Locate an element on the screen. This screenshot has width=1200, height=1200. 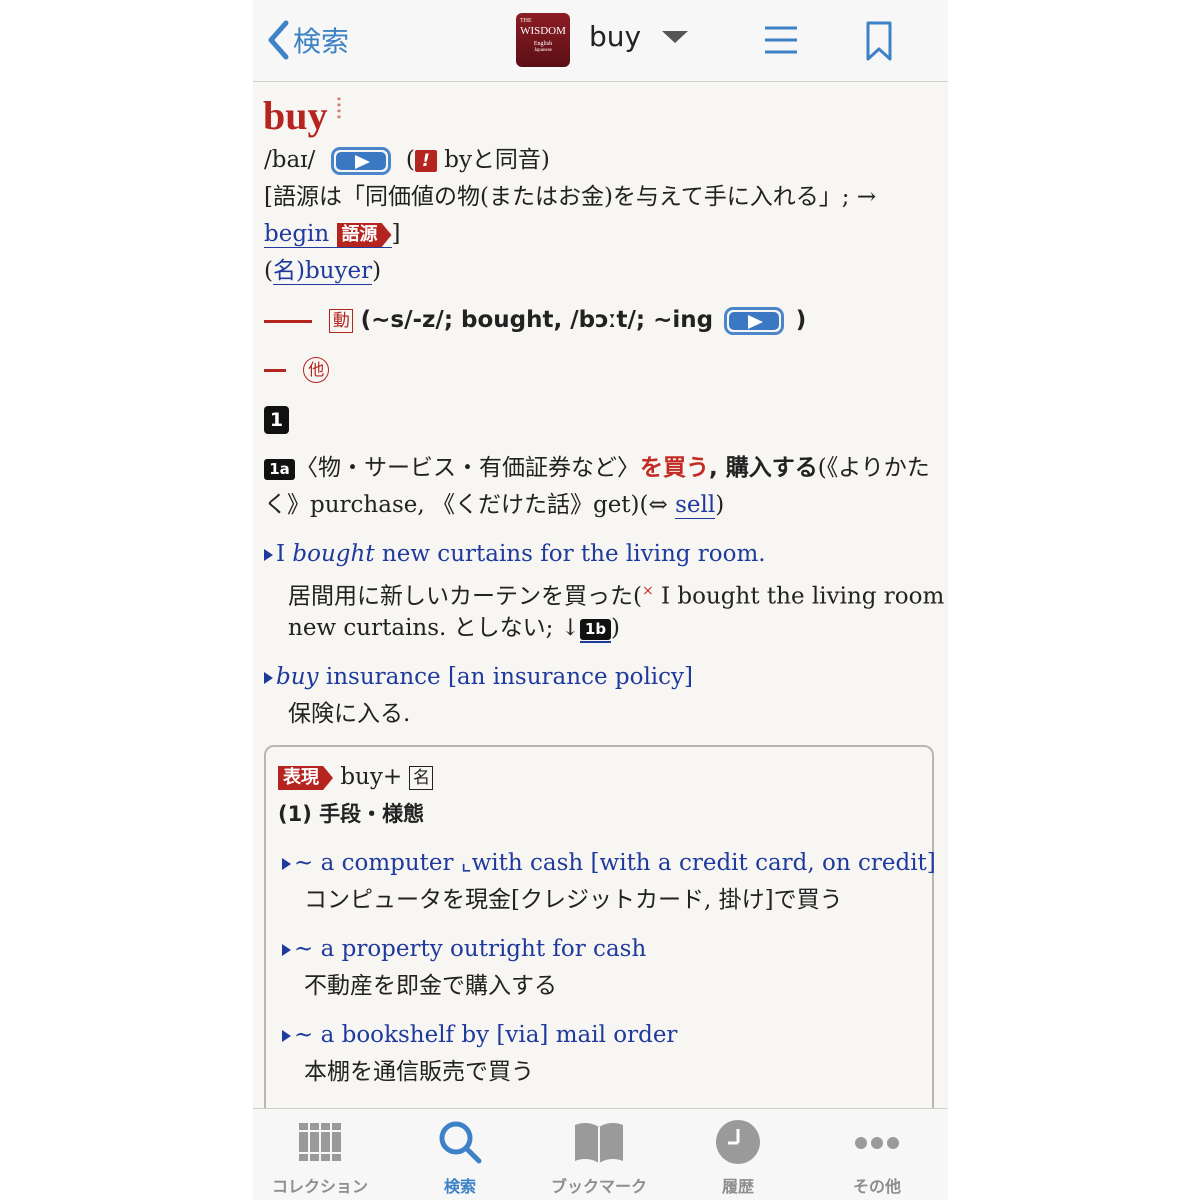
transitive-tag: 他 is located at coordinates (316, 370).